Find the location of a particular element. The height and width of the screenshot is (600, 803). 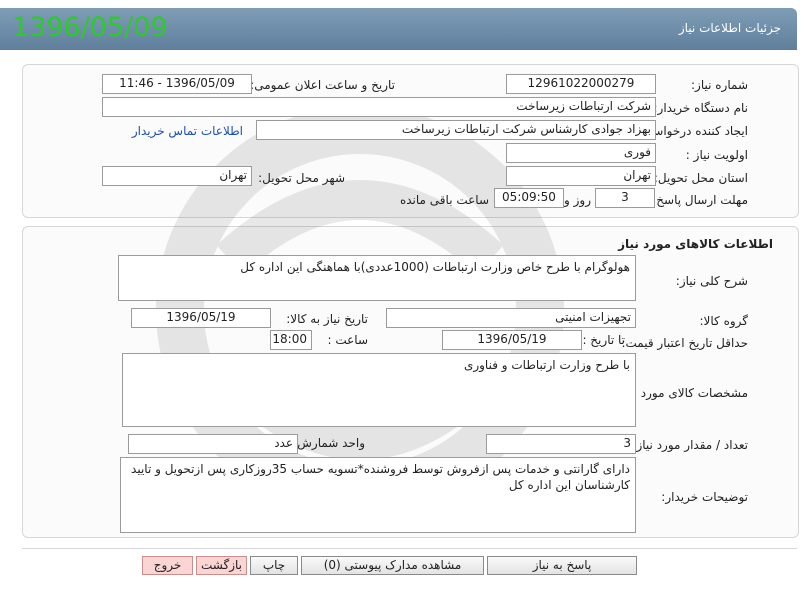

reply-button: پاسخ به نیاز is located at coordinates (562, 565).